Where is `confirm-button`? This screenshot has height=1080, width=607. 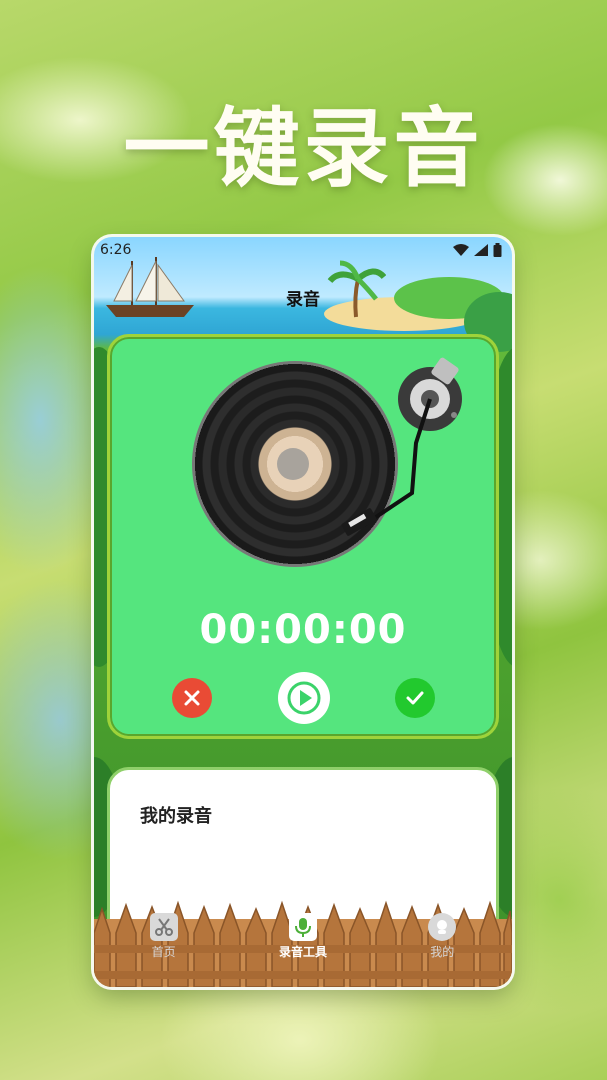 confirm-button is located at coordinates (415, 698).